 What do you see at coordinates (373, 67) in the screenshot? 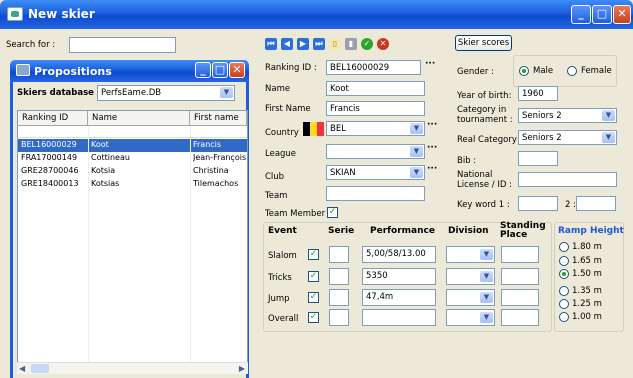
I see `ranking-id-input: BEL16000029` at bounding box center [373, 67].